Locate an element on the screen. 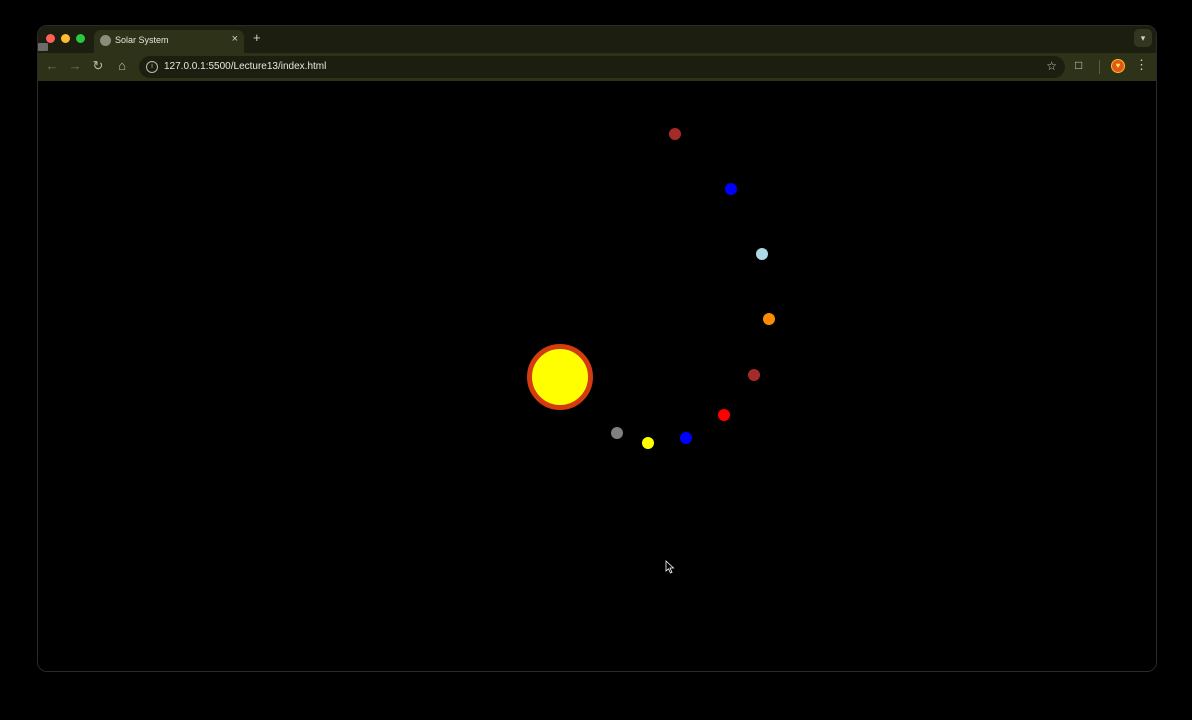  tab-title: Solar System is located at coordinates (142, 40).